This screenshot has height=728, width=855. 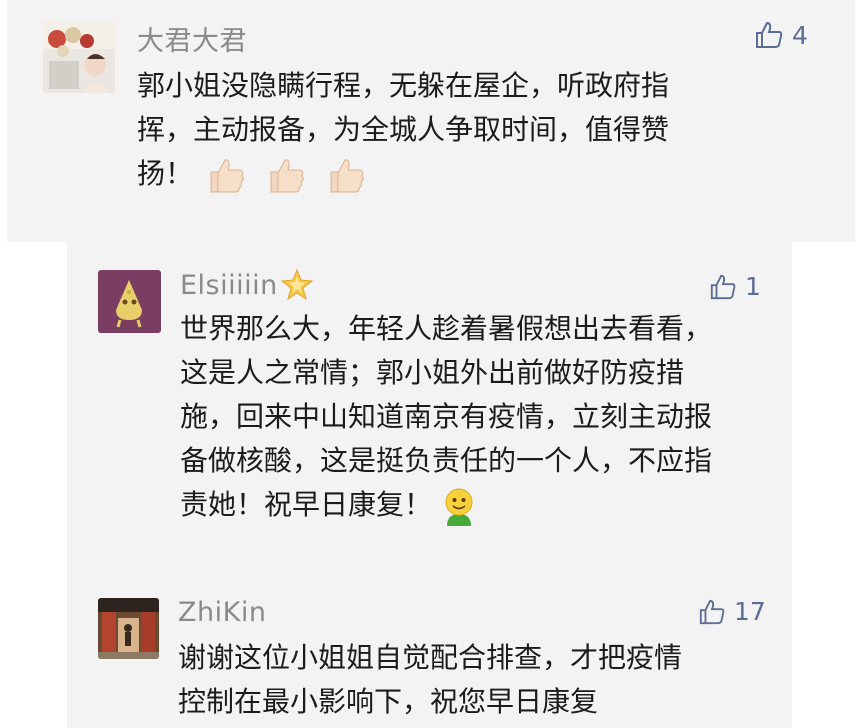 I want to click on comment-line: 这是人之常情；郭小姐外出前做好防疫措, so click(x=432, y=372).